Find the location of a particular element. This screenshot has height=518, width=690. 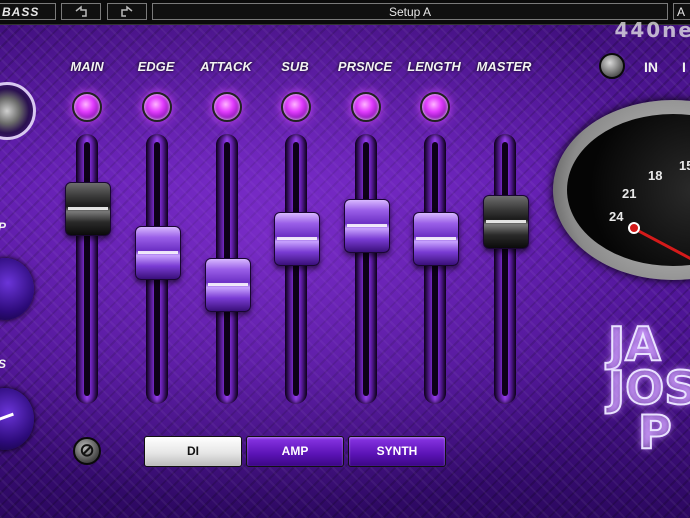

redo-icon is located at coordinates (127, 11).